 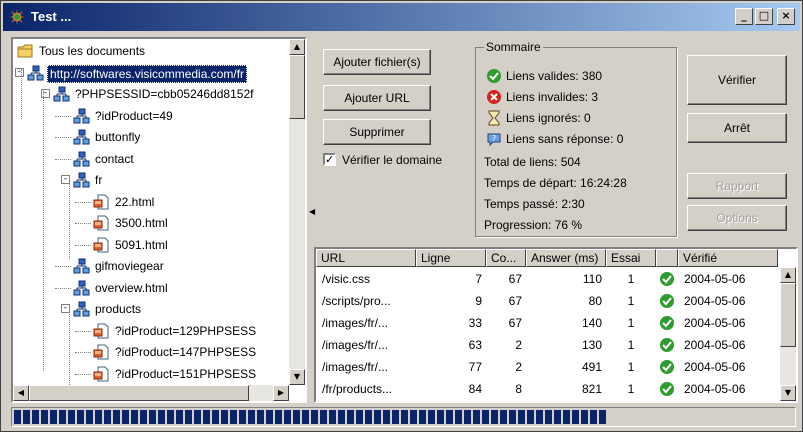 I want to click on column-header: Answer (ms), so click(x=566, y=258).